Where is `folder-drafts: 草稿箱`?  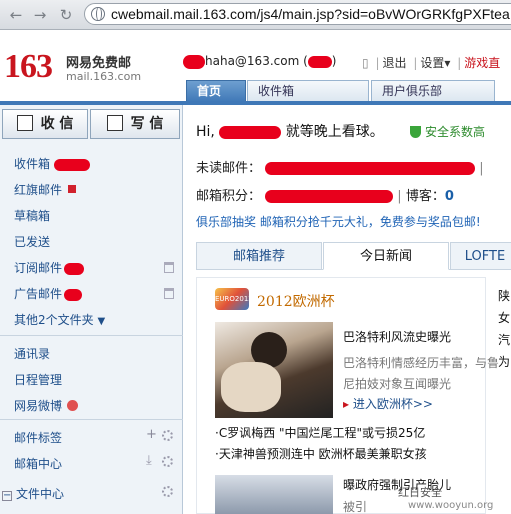 folder-drafts: 草稿箱 is located at coordinates (32, 215).